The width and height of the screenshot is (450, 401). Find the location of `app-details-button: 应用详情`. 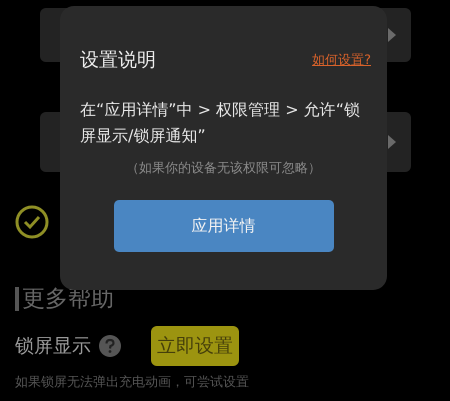

app-details-button: 应用详情 is located at coordinates (224, 226).